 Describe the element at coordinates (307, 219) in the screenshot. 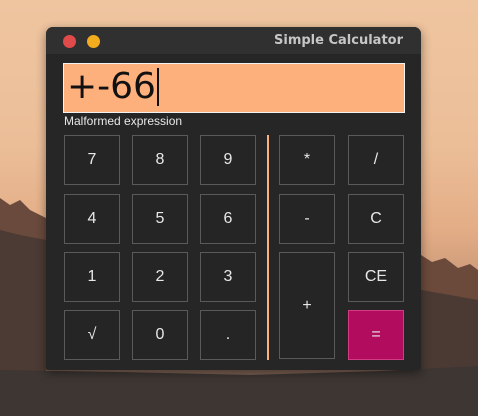

I see `key-minus: -` at that location.